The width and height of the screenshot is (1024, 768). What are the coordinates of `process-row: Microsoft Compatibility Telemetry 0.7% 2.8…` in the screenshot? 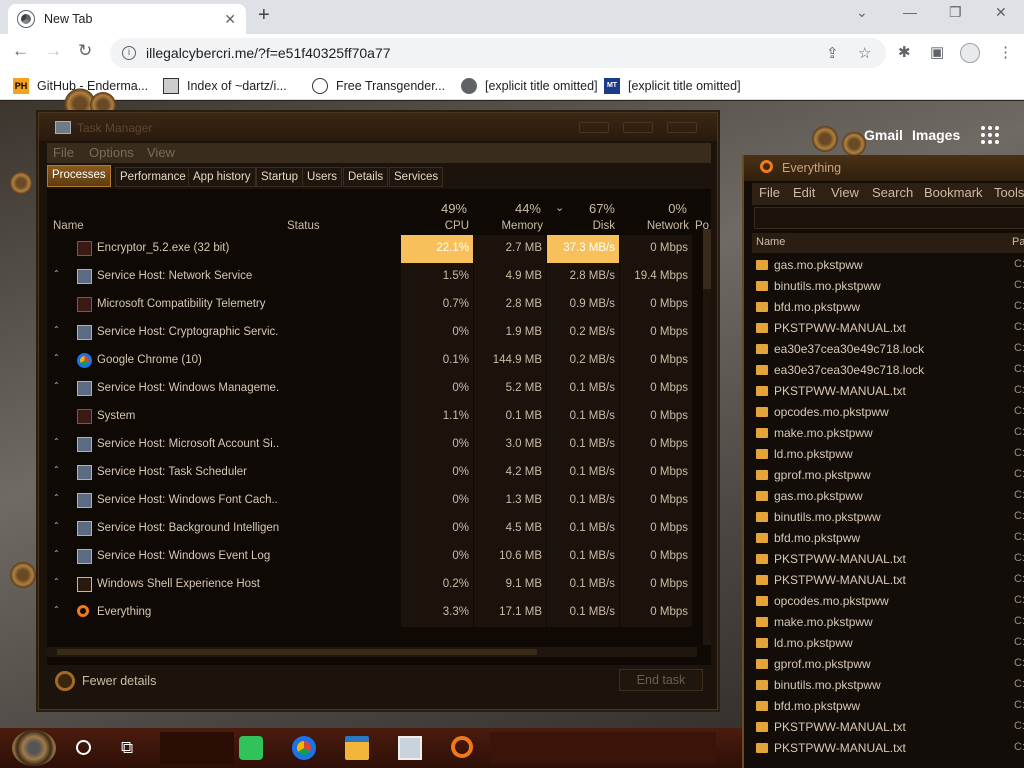 It's located at (374, 305).